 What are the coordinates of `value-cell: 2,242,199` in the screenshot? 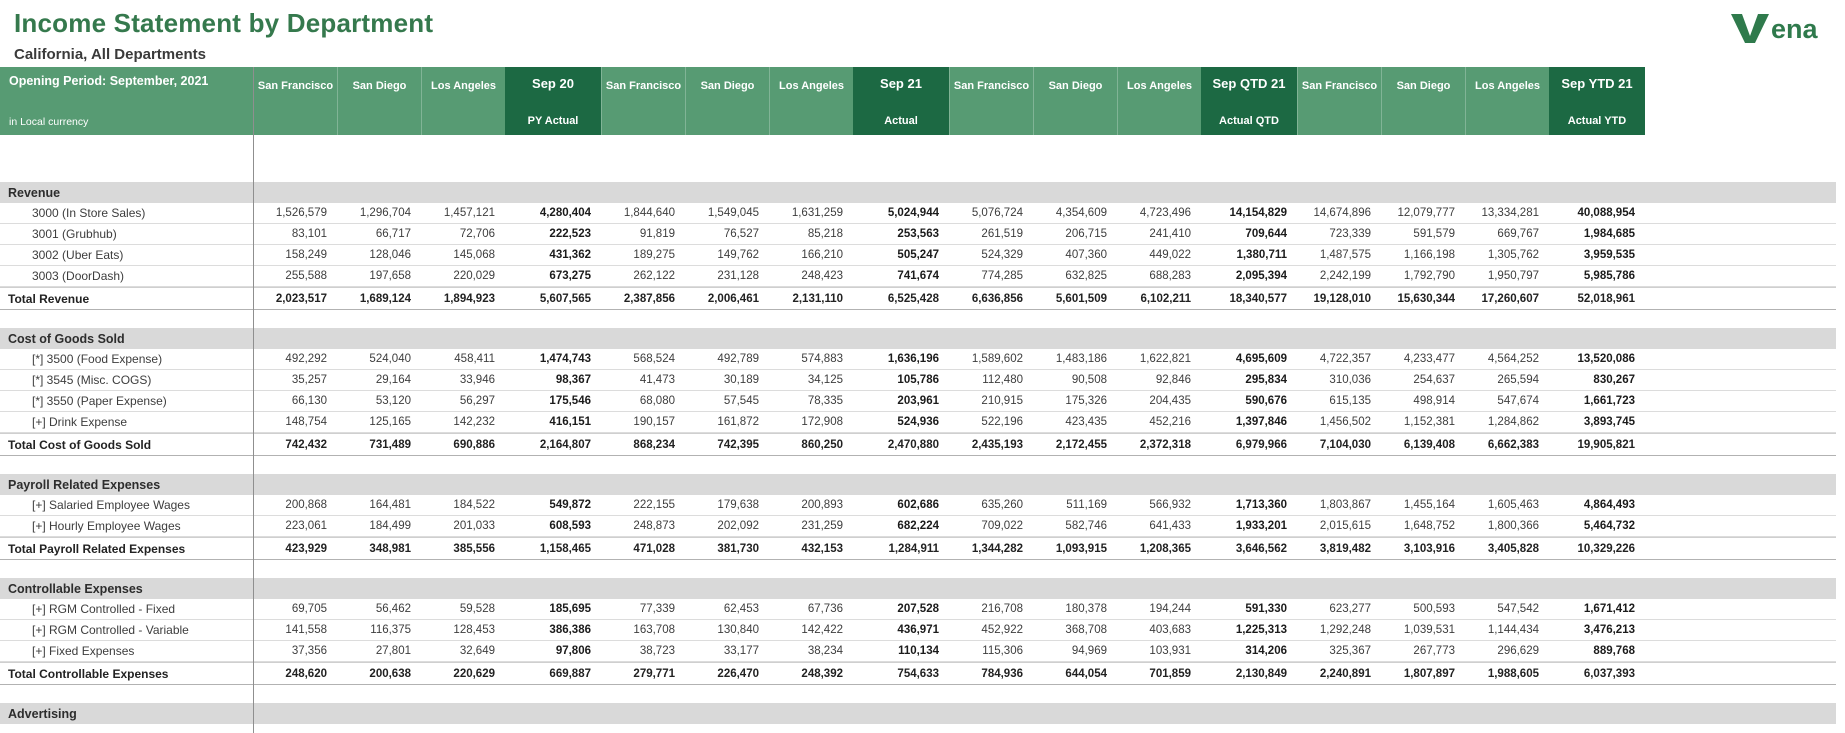 It's located at (1339, 276).